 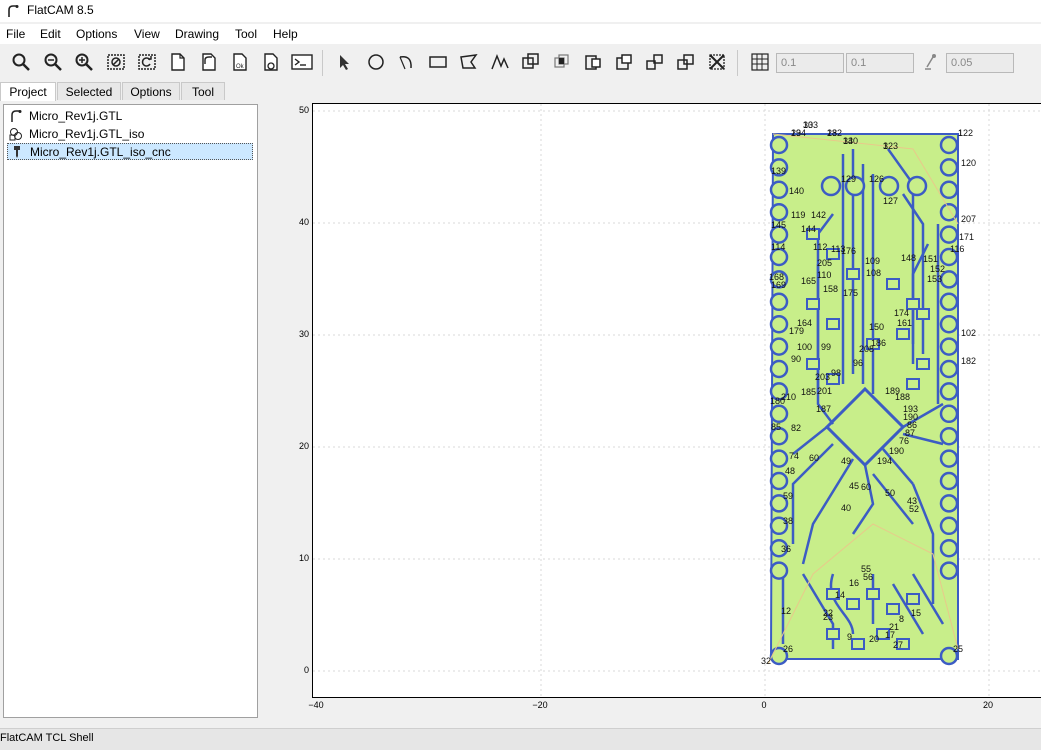 I want to click on zoom-out-icon, so click(x=53, y=62).